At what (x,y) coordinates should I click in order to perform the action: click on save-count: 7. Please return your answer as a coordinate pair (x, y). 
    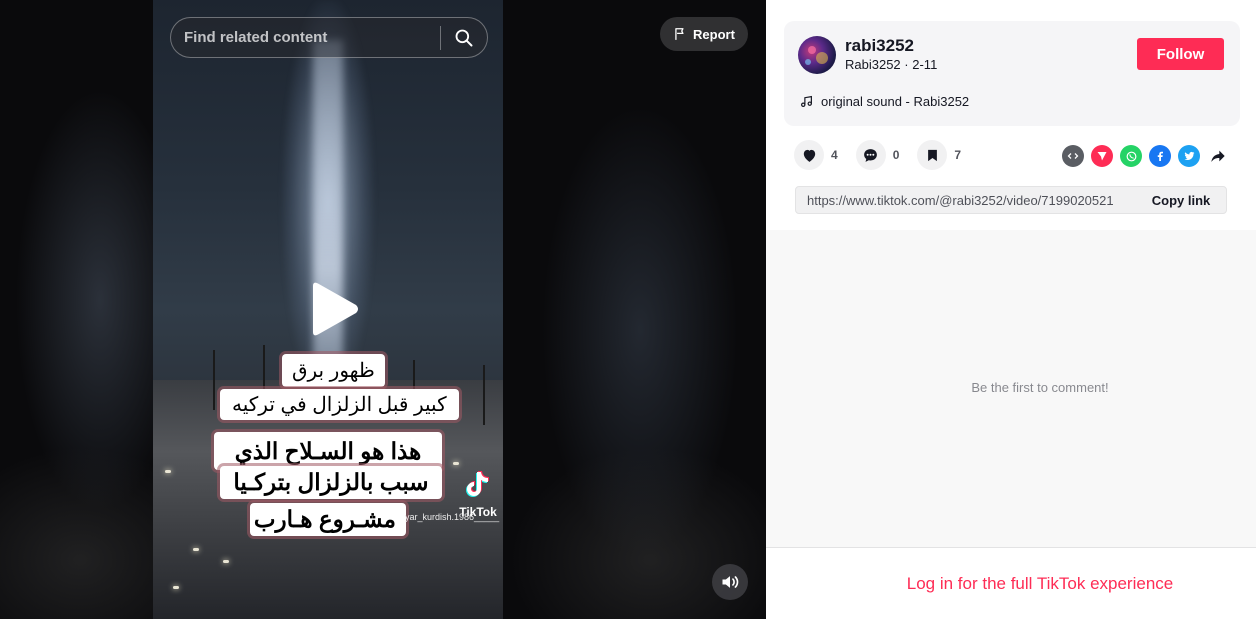
    Looking at the image, I should click on (958, 155).